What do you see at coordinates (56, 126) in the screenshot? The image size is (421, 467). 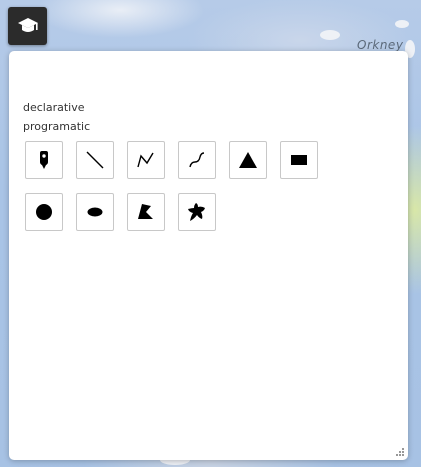 I see `mode-programatic-label: programatic` at bounding box center [56, 126].